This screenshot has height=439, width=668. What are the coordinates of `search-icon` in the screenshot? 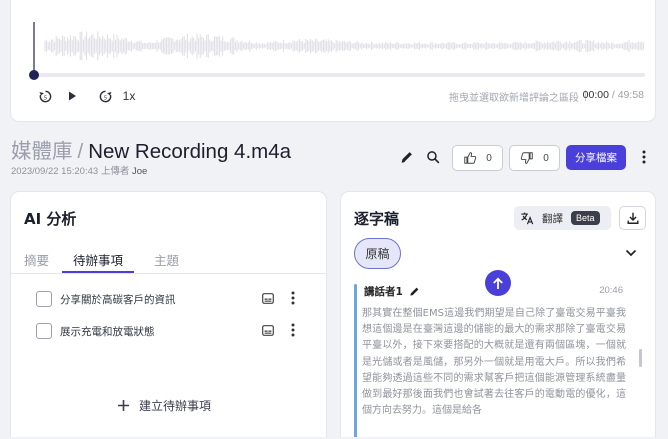 It's located at (433, 157).